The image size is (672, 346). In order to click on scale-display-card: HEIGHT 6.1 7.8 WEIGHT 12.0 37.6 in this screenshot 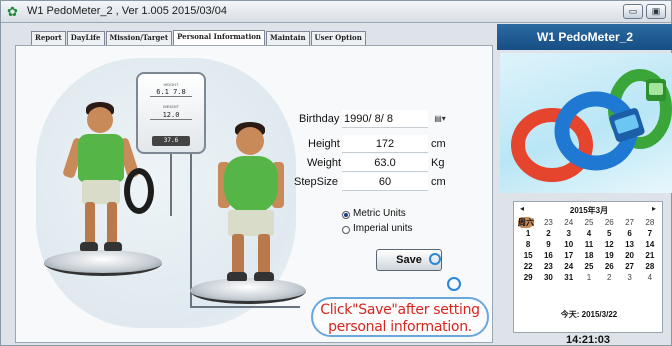, I will do `click(171, 113)`.